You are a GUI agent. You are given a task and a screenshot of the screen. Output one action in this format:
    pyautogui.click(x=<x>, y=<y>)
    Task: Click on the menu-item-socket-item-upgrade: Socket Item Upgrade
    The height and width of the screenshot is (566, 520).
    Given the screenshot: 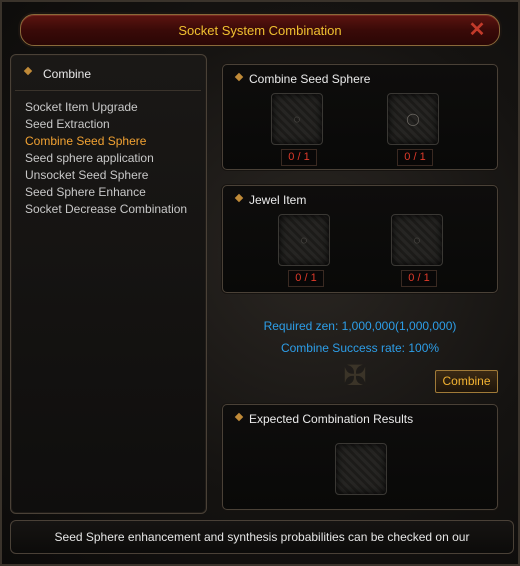 What is the action you would take?
    pyautogui.click(x=115, y=107)
    